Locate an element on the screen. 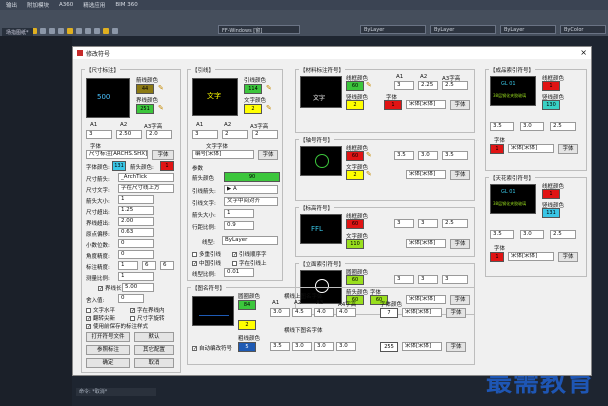 The image size is (608, 406). leader-font-select: 编号[宋体] is located at coordinates (223, 154).